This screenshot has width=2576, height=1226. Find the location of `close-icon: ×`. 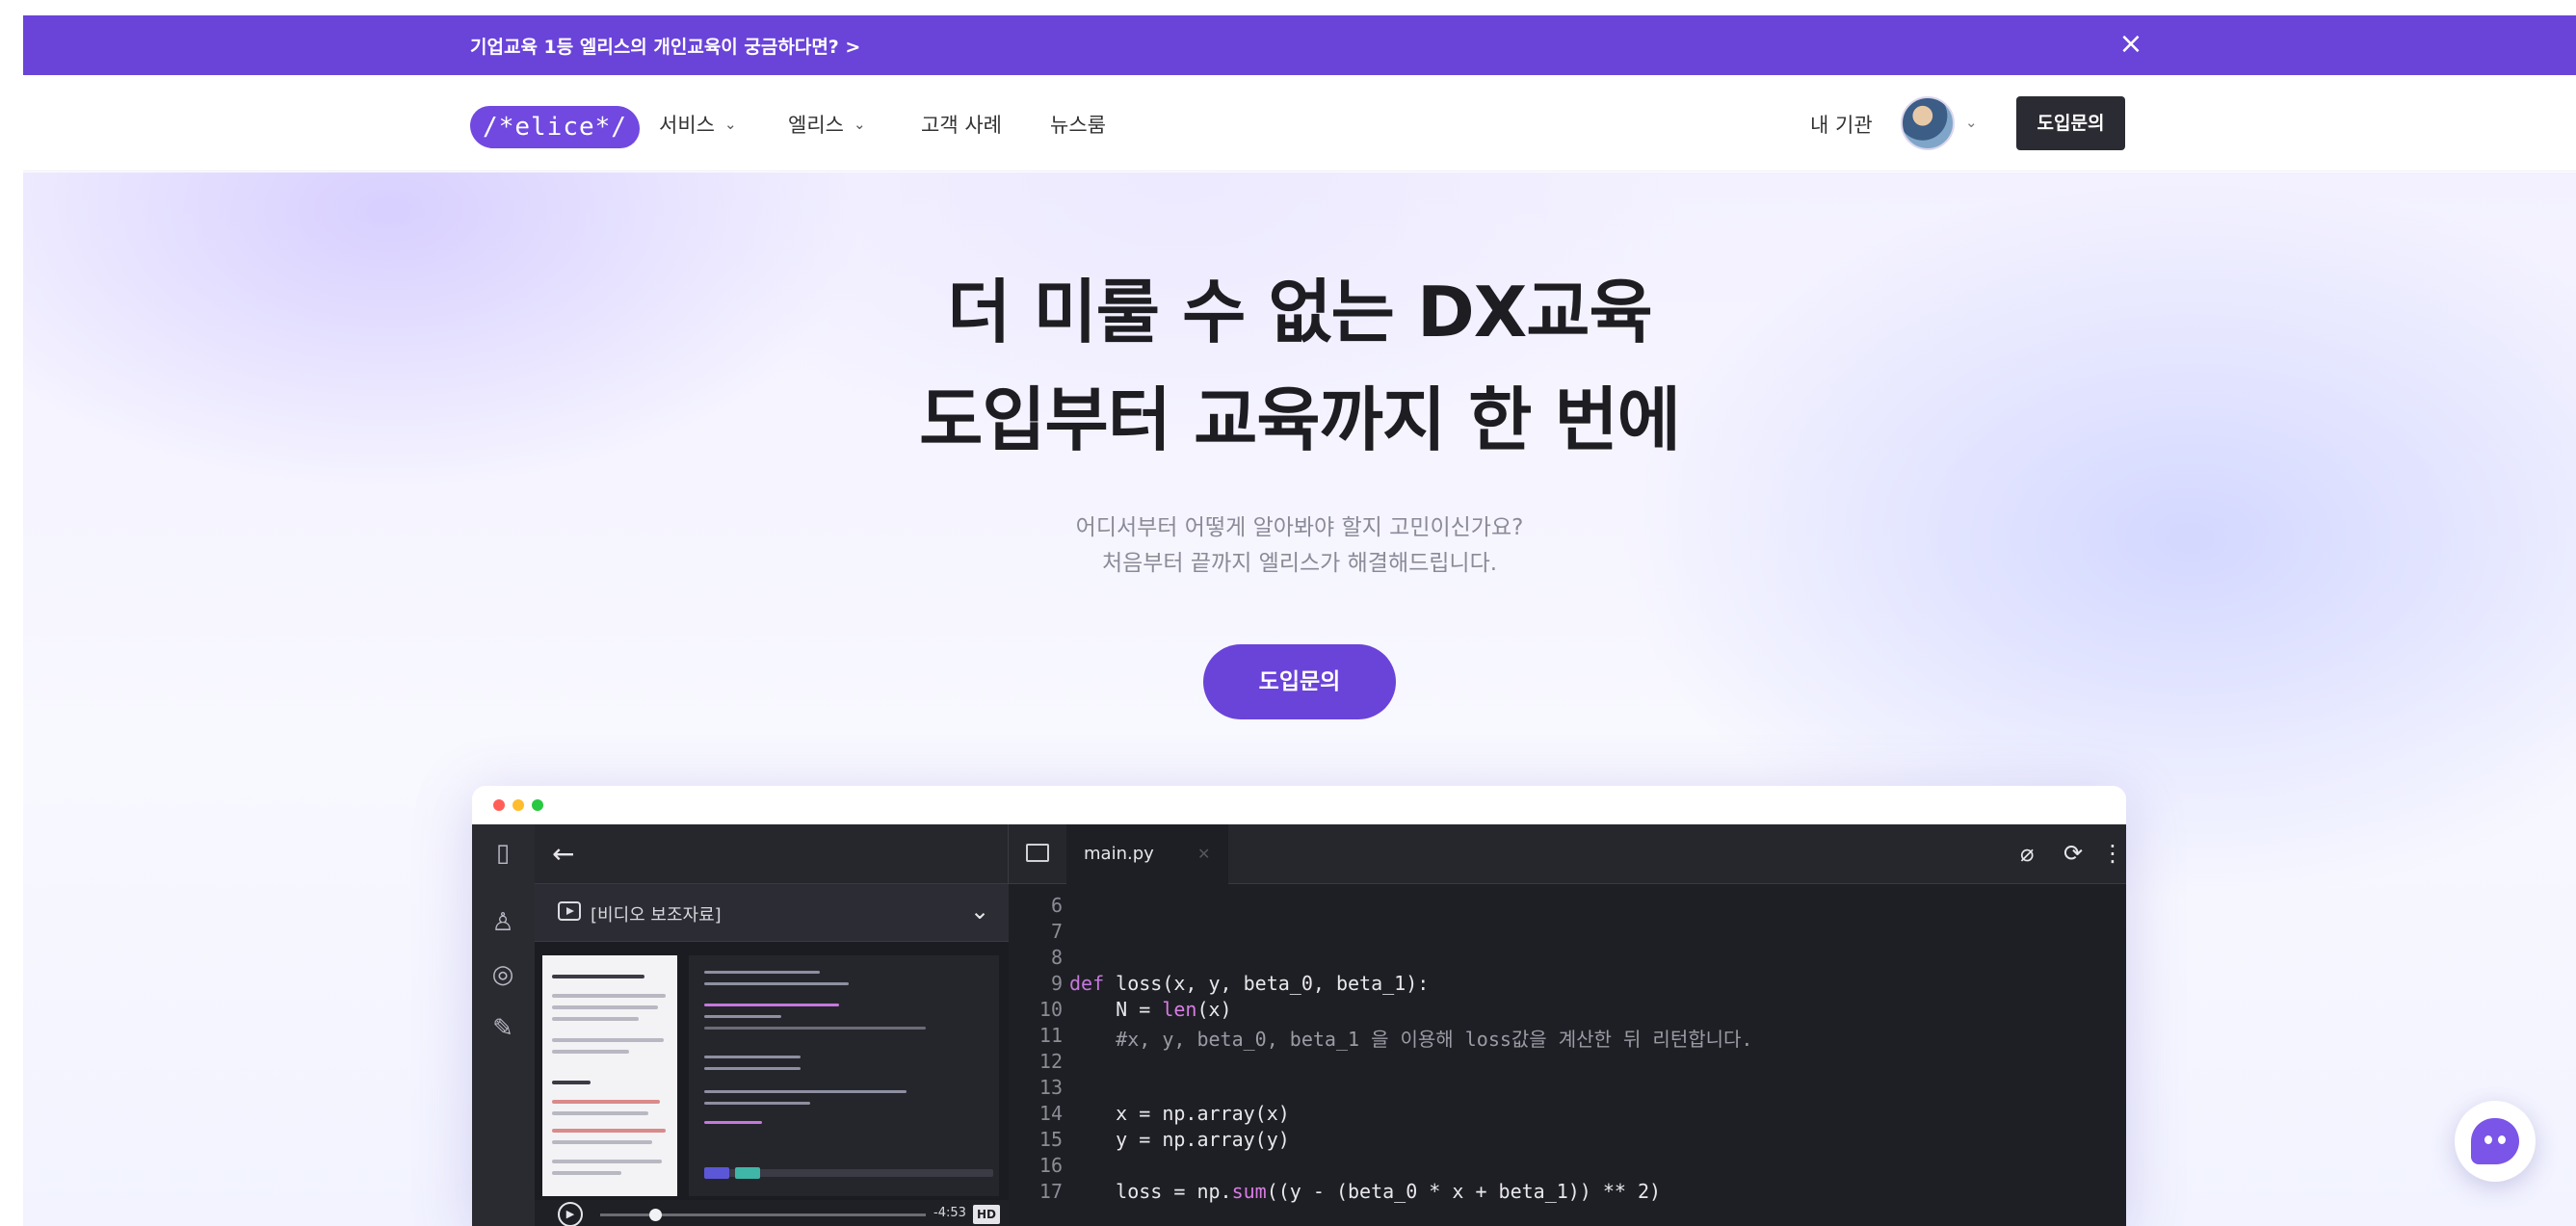

close-icon: × is located at coordinates (2131, 44).